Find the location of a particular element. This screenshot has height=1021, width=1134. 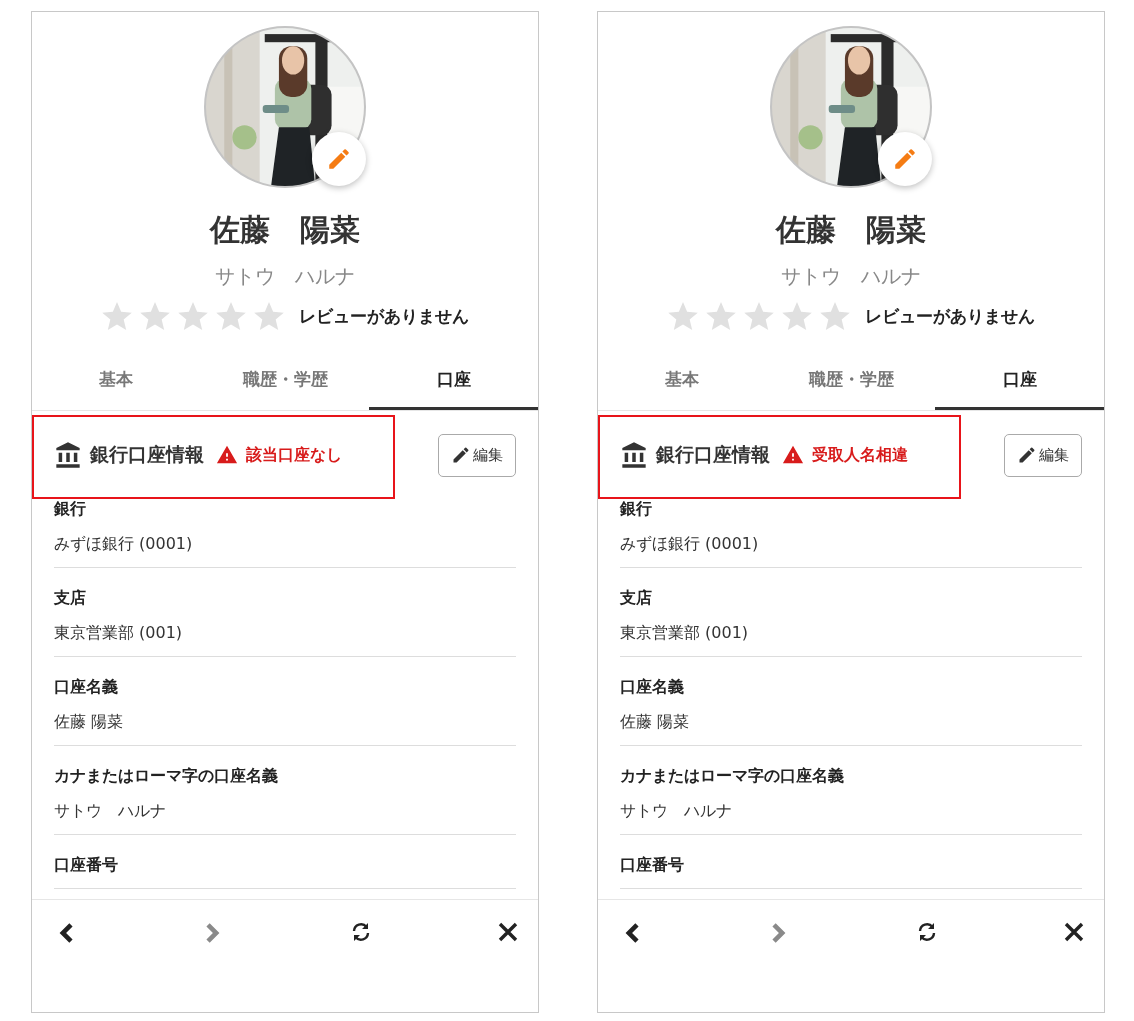

warning-text: 受取人名相違 is located at coordinates (860, 455).